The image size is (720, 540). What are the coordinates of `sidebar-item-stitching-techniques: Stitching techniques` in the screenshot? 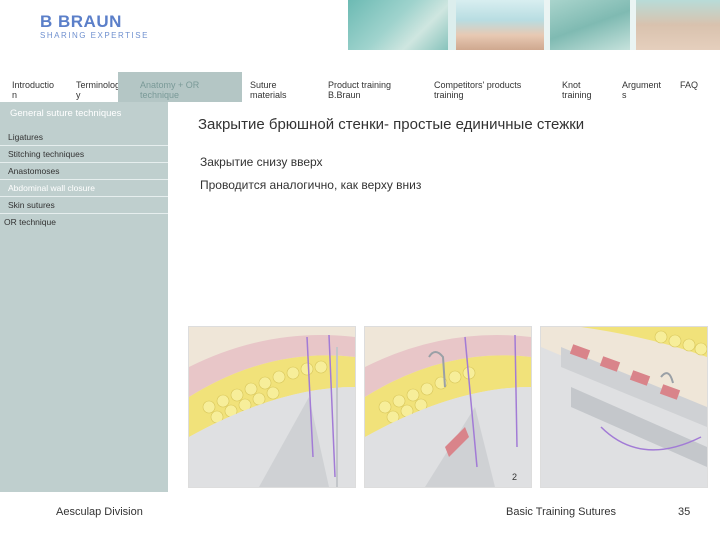 It's located at (84, 154).